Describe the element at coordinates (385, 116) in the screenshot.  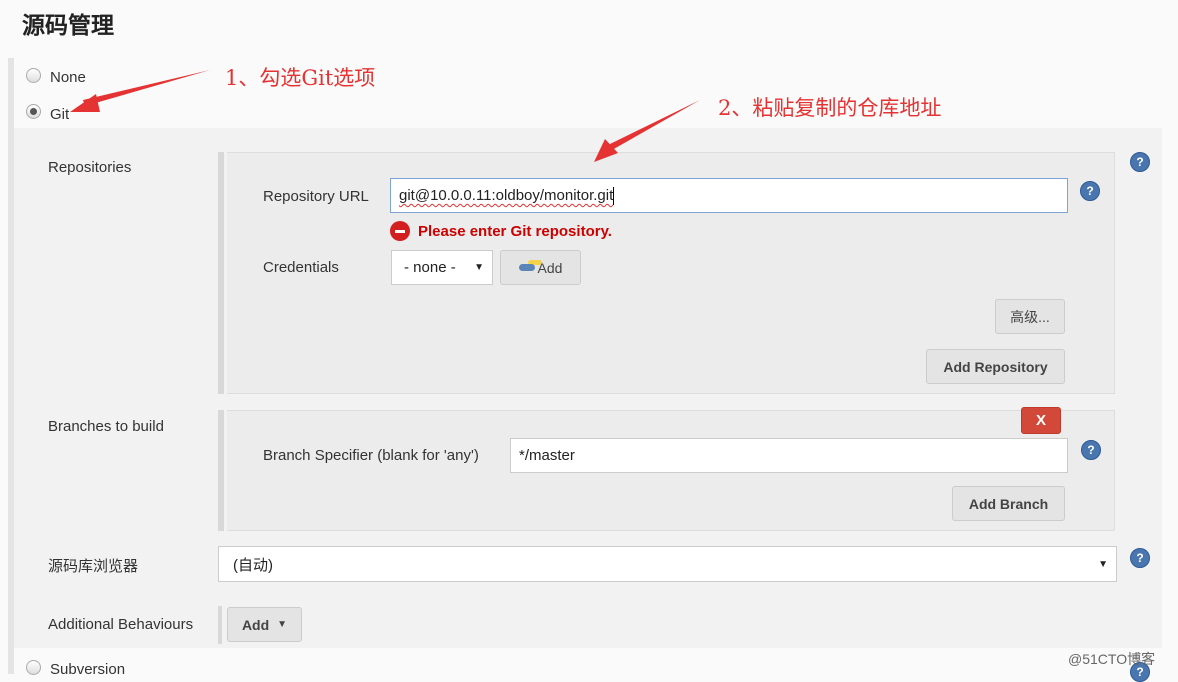
I see `annotation-arrows` at that location.